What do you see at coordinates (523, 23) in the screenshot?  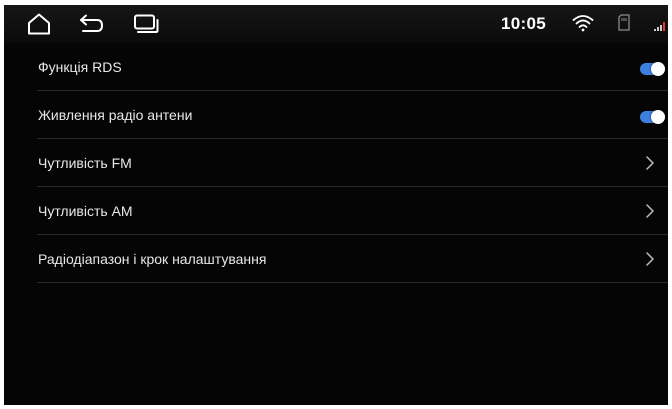 I see `clock: 10:05` at bounding box center [523, 23].